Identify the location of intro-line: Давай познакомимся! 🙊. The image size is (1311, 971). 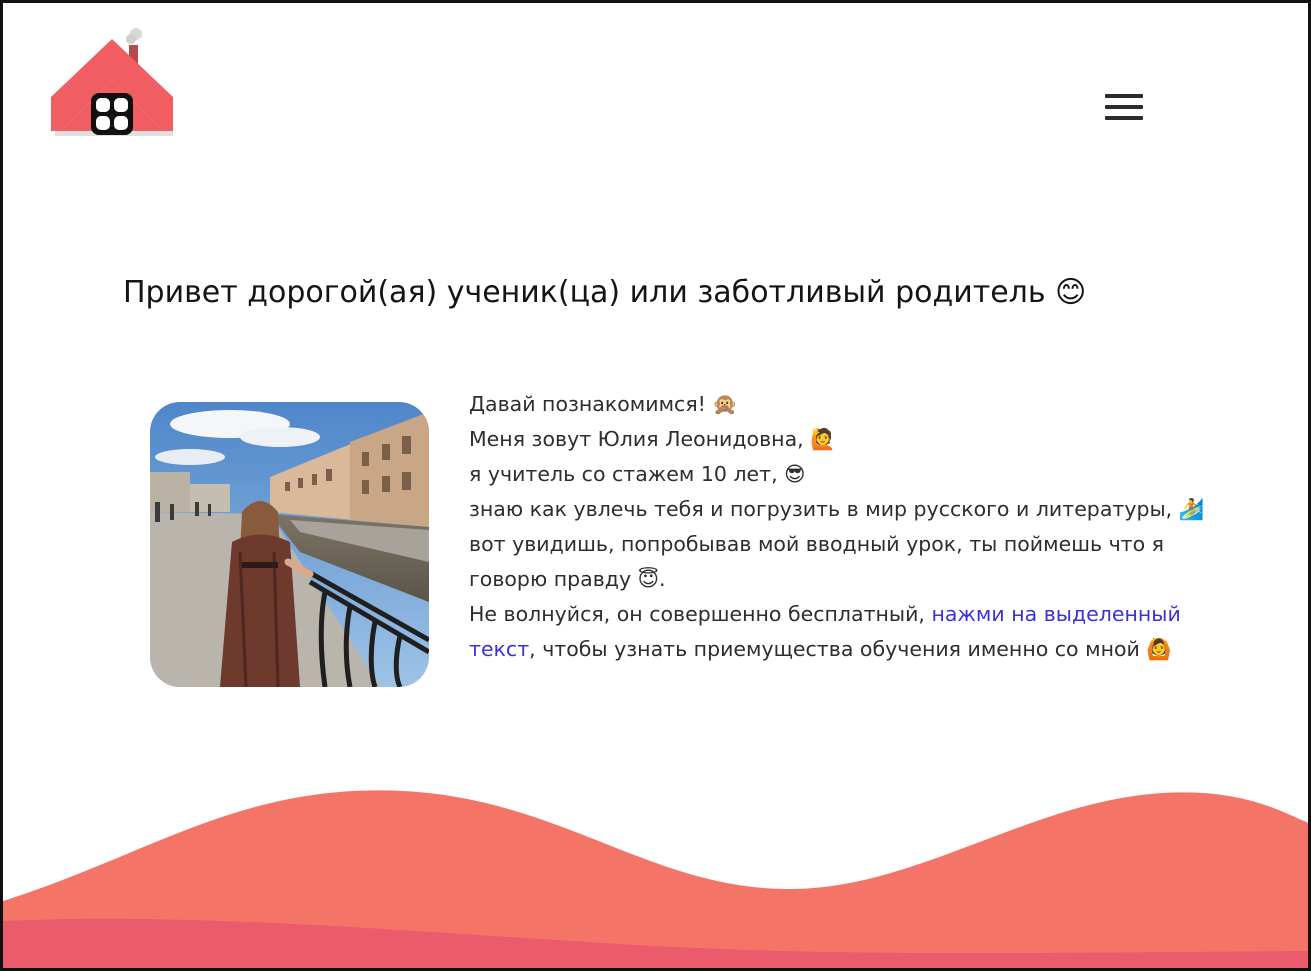
(603, 404).